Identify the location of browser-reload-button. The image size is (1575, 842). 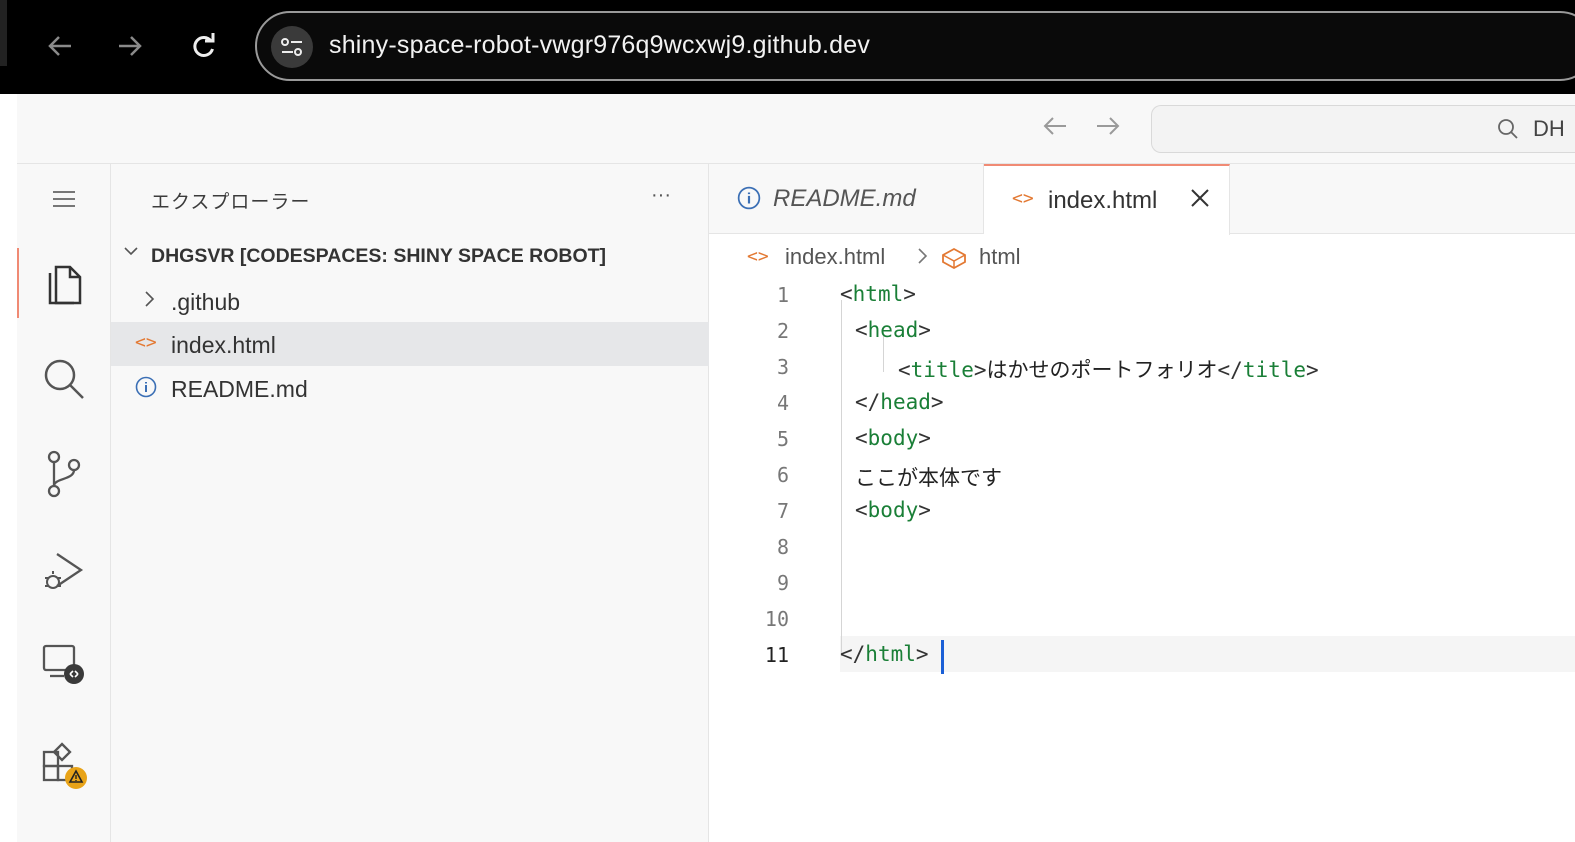
(204, 46).